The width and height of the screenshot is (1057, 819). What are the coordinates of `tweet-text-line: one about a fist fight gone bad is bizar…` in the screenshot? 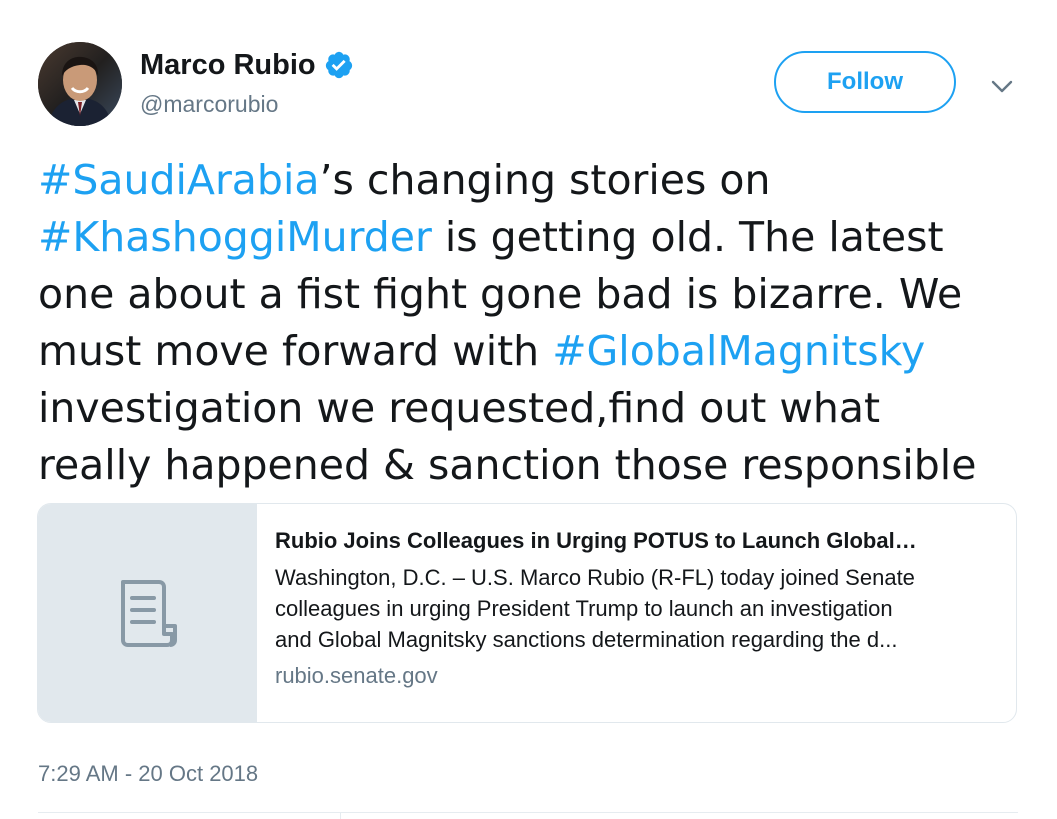 It's located at (533, 294).